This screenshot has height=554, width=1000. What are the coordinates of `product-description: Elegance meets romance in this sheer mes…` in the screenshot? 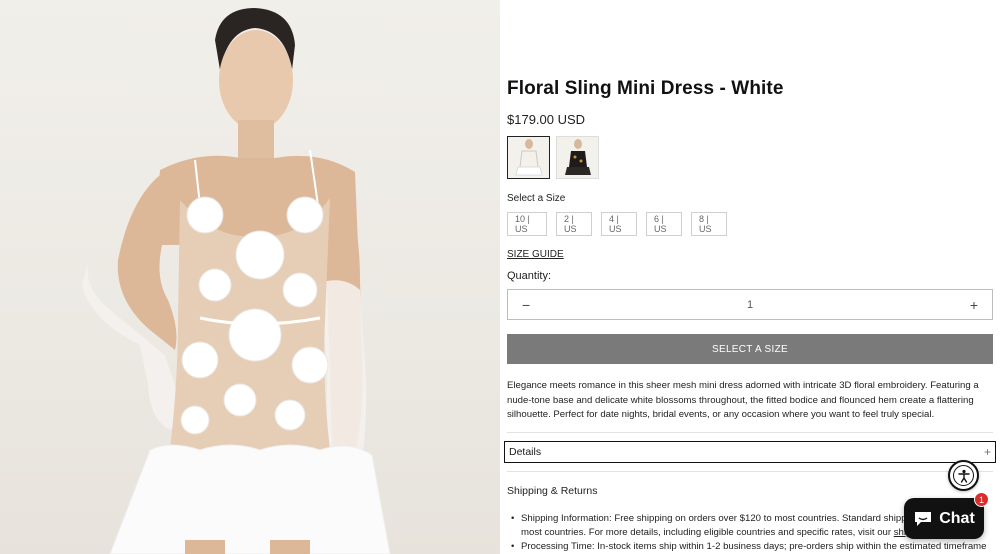 It's located at (743, 400).